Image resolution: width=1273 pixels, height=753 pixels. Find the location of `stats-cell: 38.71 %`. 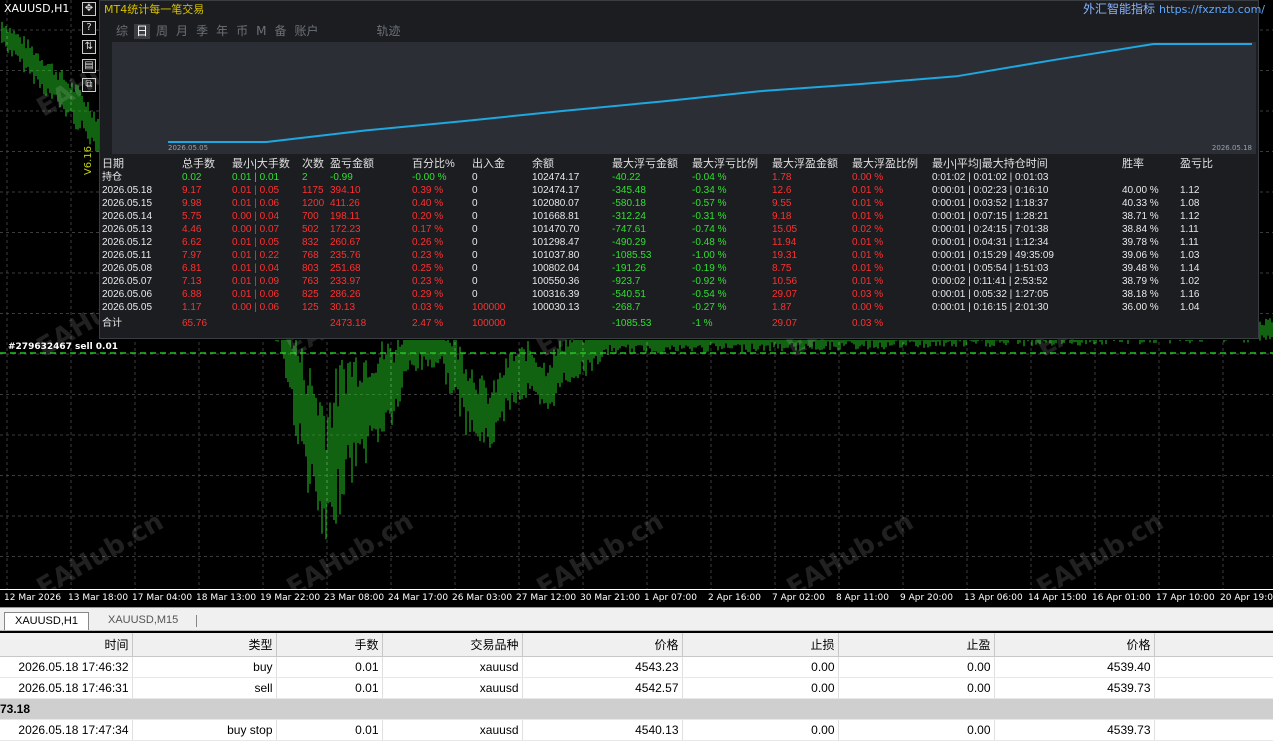

stats-cell: 38.71 % is located at coordinates (1140, 216).